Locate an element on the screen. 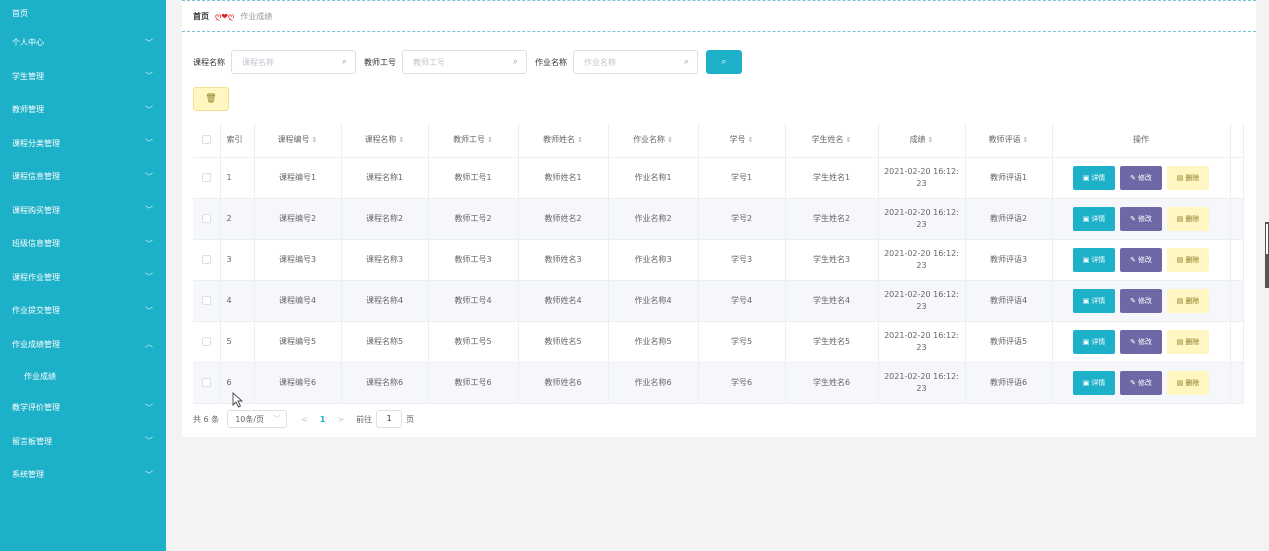 The height and width of the screenshot is (551, 1269). header-gutter is located at coordinates (1237, 140).